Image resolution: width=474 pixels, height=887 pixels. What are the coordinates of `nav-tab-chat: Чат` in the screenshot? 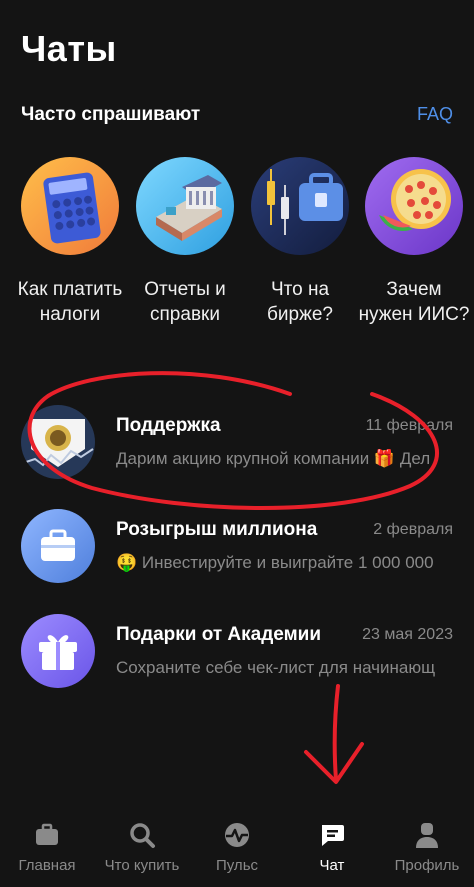 It's located at (332, 847).